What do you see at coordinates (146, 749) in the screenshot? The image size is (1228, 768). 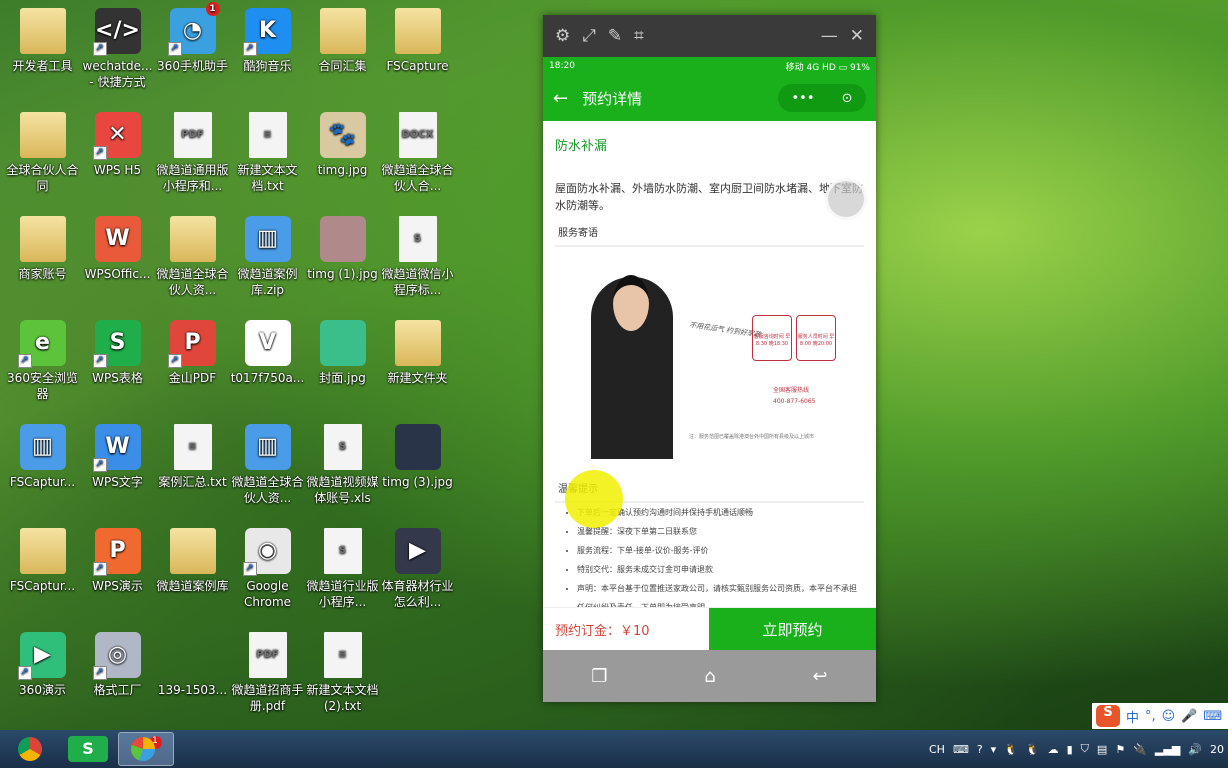 I see `taskbar-360-assistant: 1` at bounding box center [146, 749].